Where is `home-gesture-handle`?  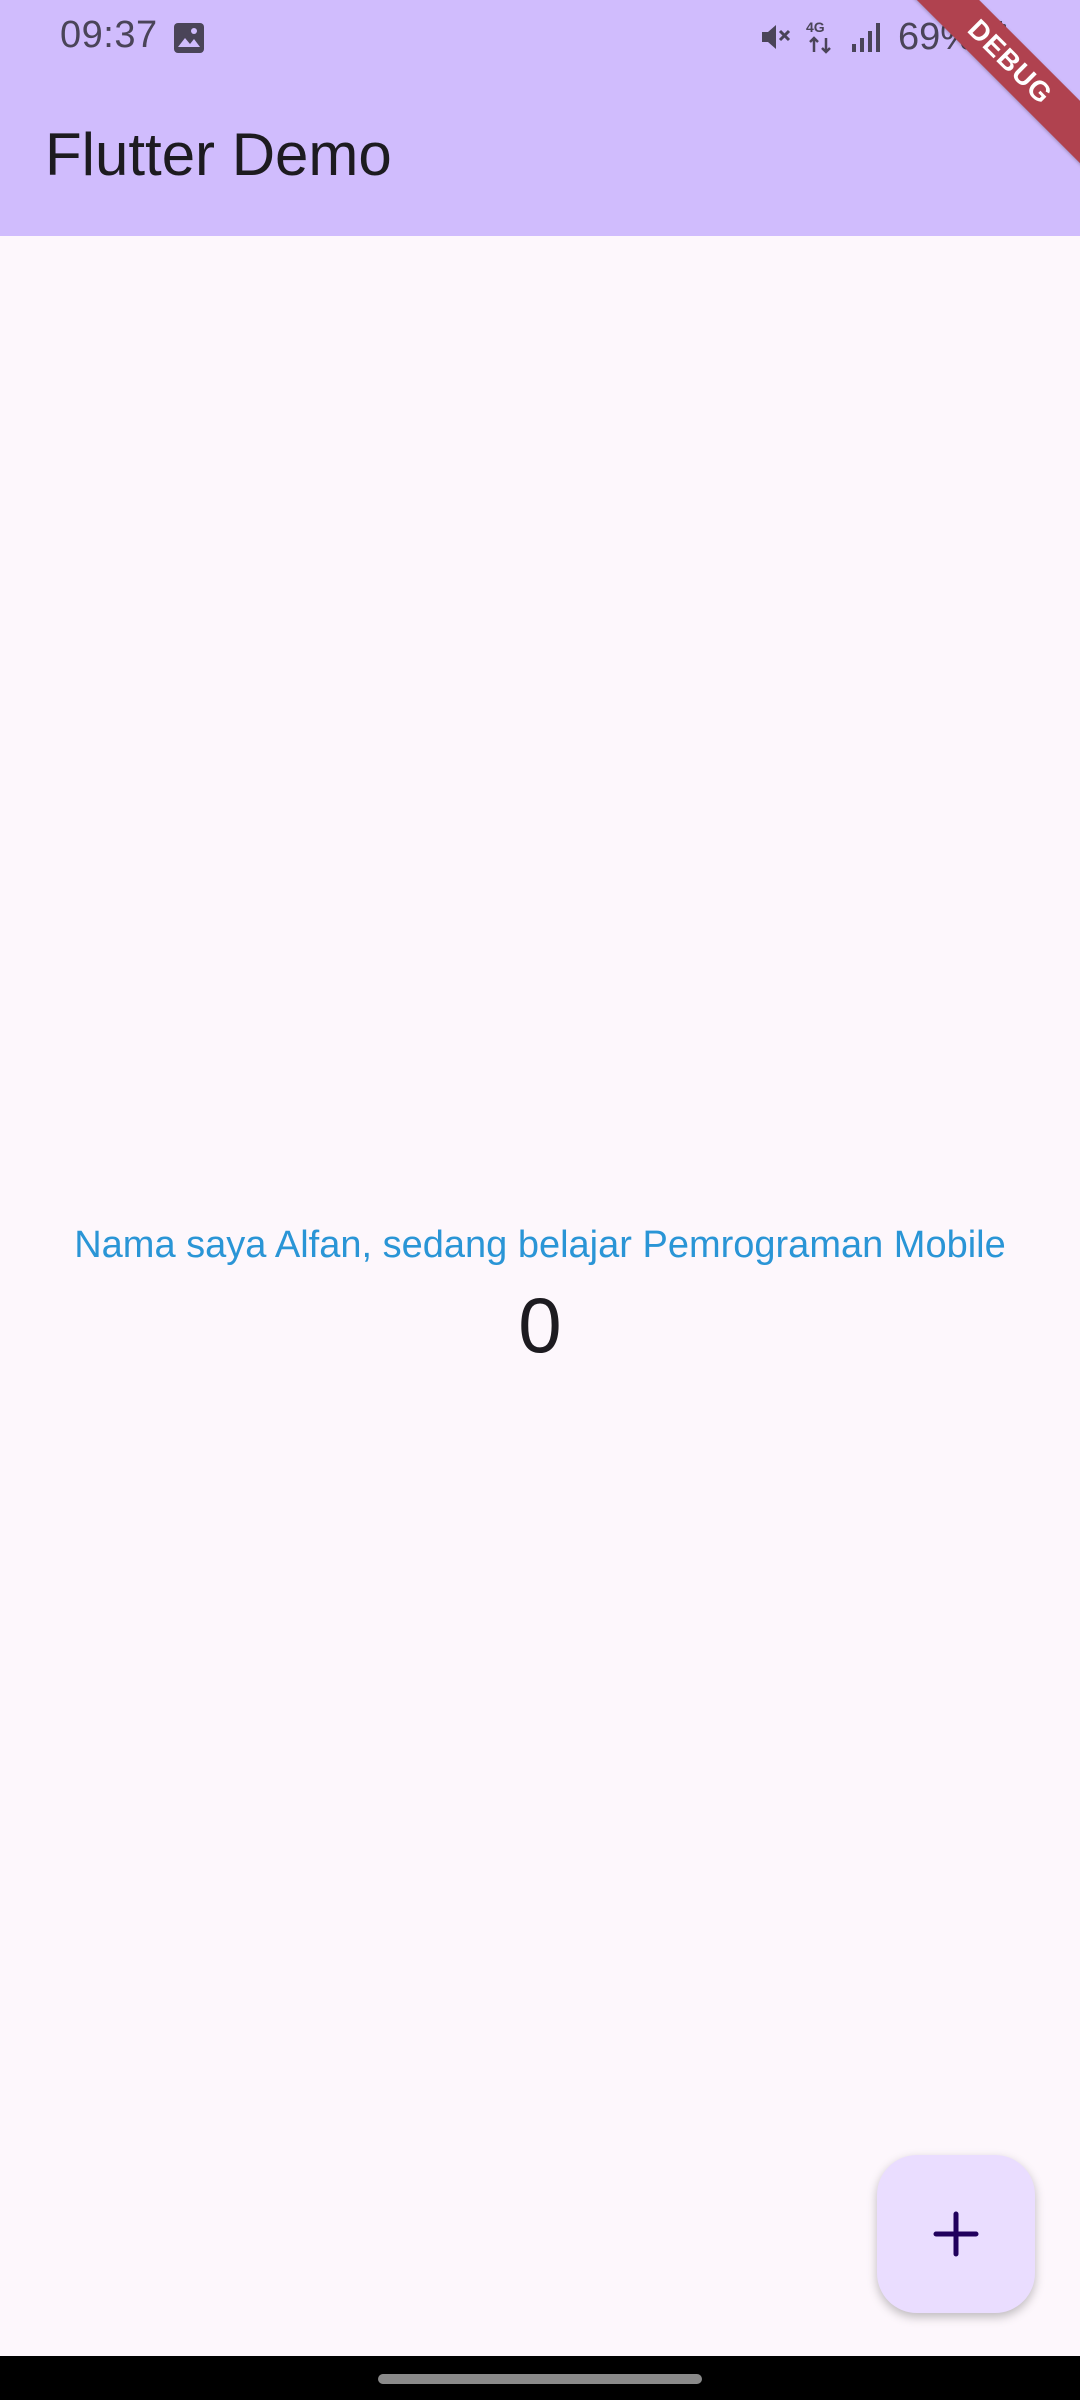
home-gesture-handle is located at coordinates (540, 2379).